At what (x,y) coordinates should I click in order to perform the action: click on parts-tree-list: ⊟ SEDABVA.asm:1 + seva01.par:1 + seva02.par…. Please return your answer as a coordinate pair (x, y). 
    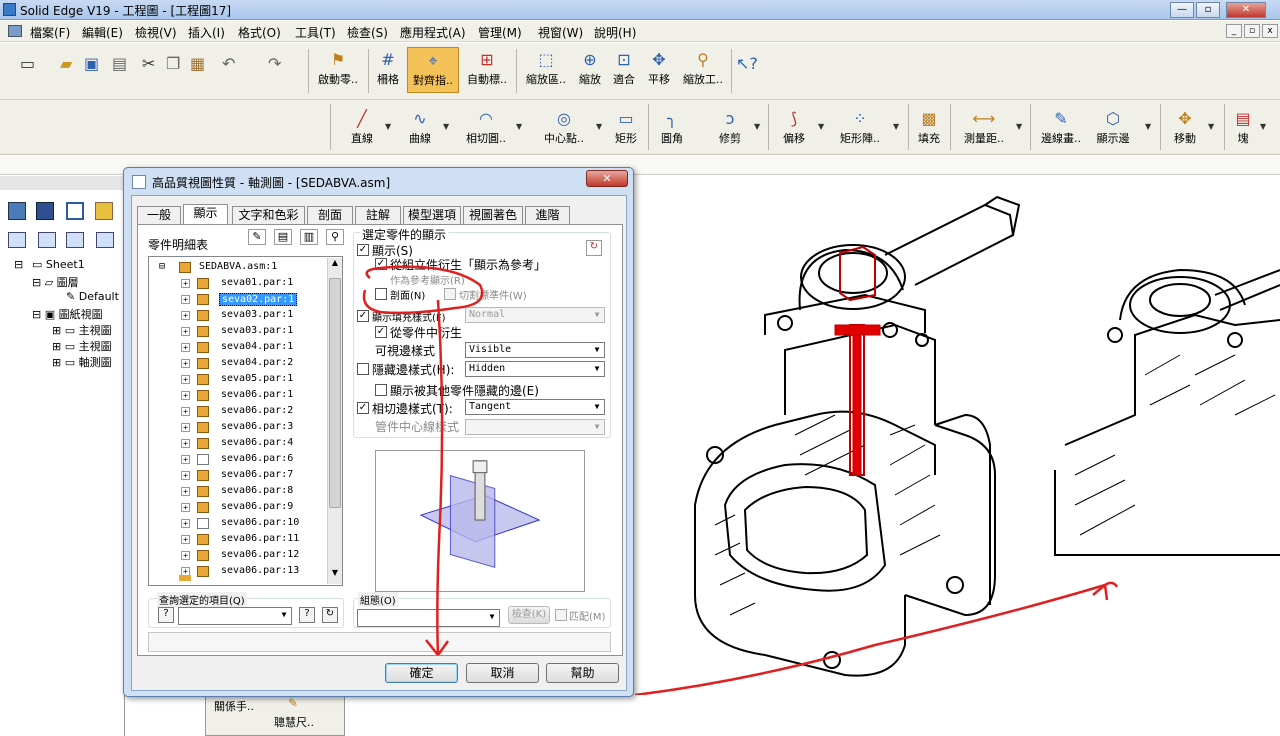
    Looking at the image, I should click on (245, 421).